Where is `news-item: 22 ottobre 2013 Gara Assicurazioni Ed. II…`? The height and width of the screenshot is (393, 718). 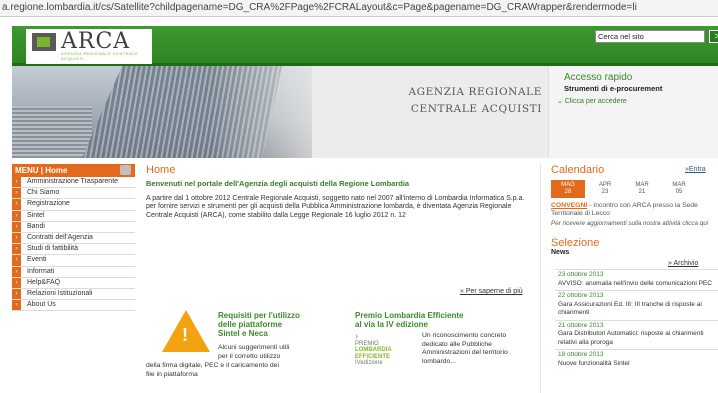
news-item: 22 ottobre 2013 Gara Assicurazioni Ed. II… is located at coordinates (636, 305).